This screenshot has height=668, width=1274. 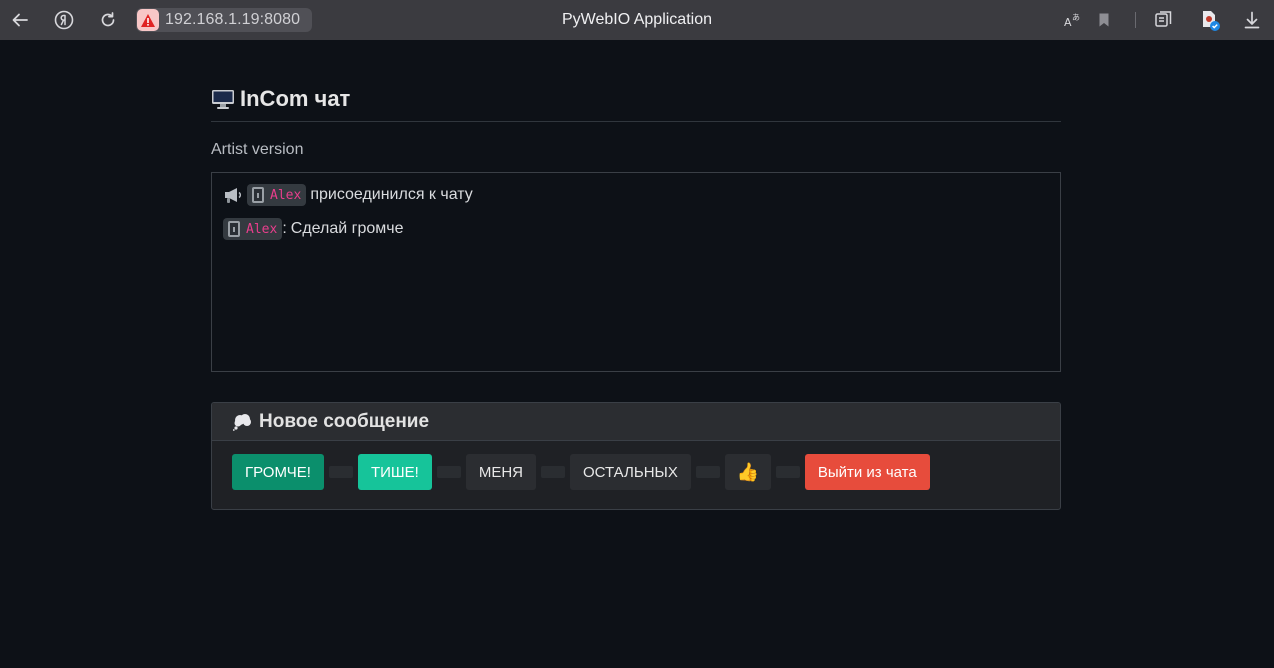 What do you see at coordinates (223, 99) in the screenshot?
I see `desktop-computer-icon` at bounding box center [223, 99].